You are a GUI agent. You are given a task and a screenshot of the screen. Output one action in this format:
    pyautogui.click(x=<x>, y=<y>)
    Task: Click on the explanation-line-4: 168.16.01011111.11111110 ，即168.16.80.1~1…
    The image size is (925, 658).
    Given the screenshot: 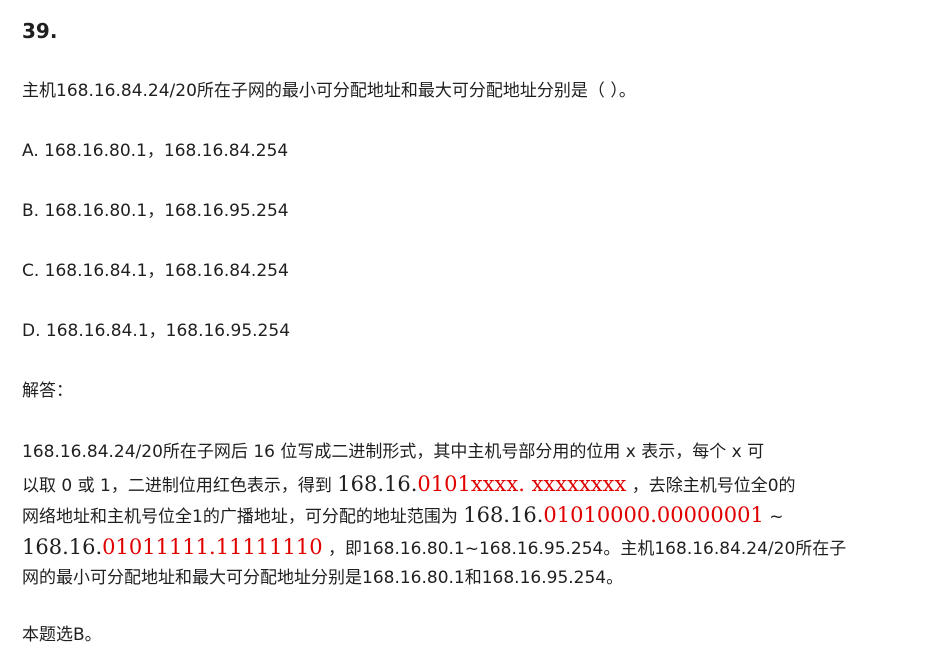 What is the action you would take?
    pyautogui.click(x=462, y=548)
    